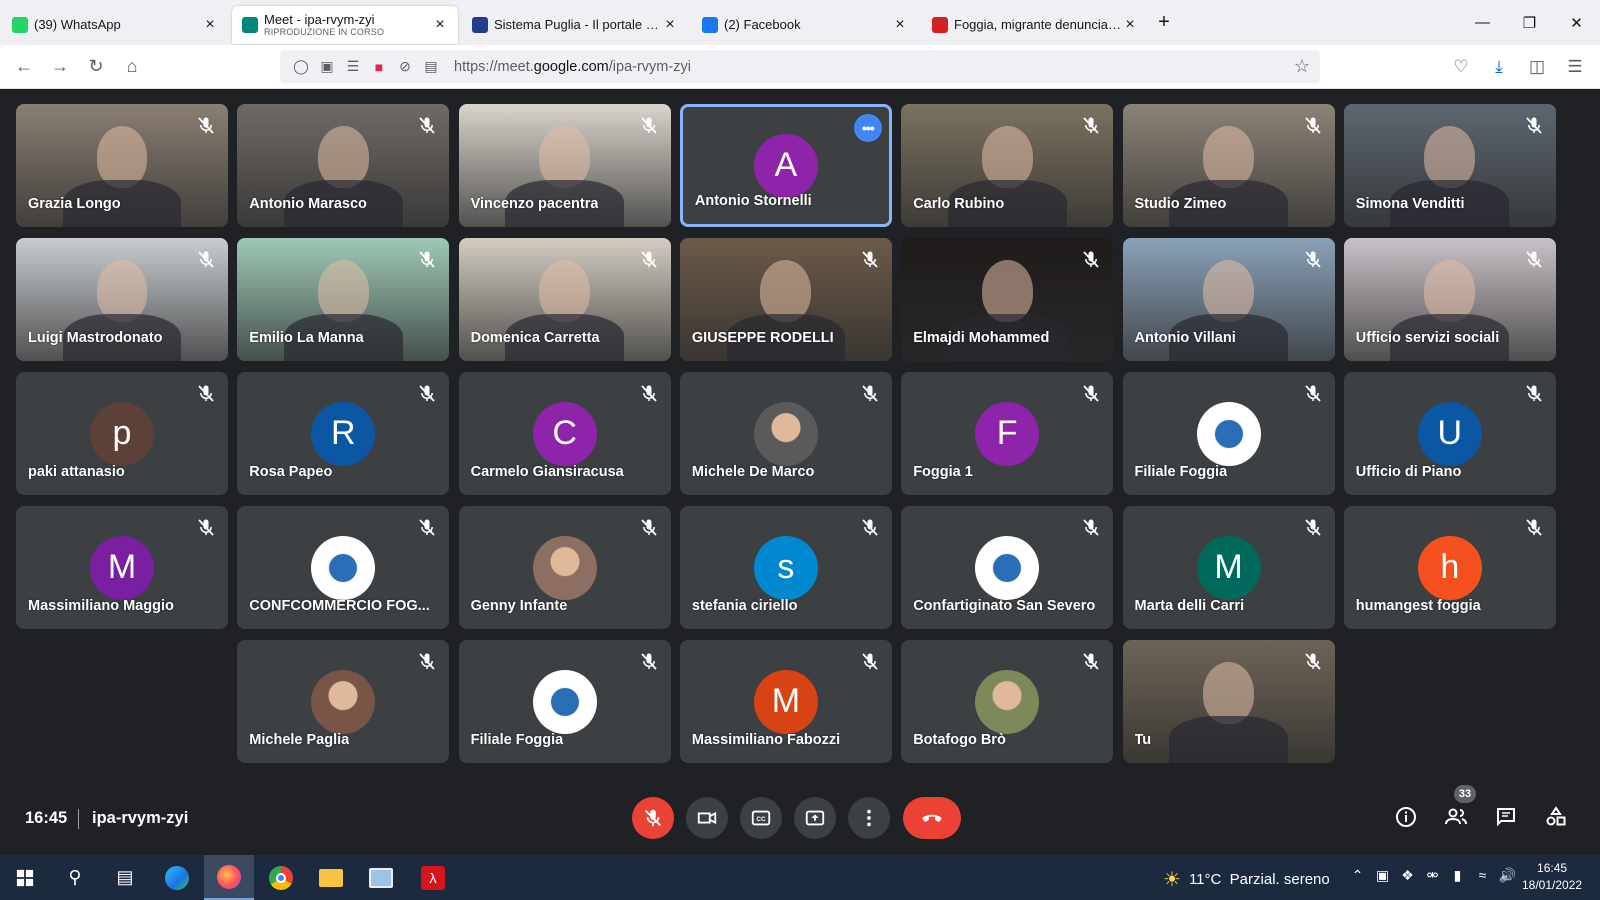  I want to click on present-screen-button, so click(815, 818).